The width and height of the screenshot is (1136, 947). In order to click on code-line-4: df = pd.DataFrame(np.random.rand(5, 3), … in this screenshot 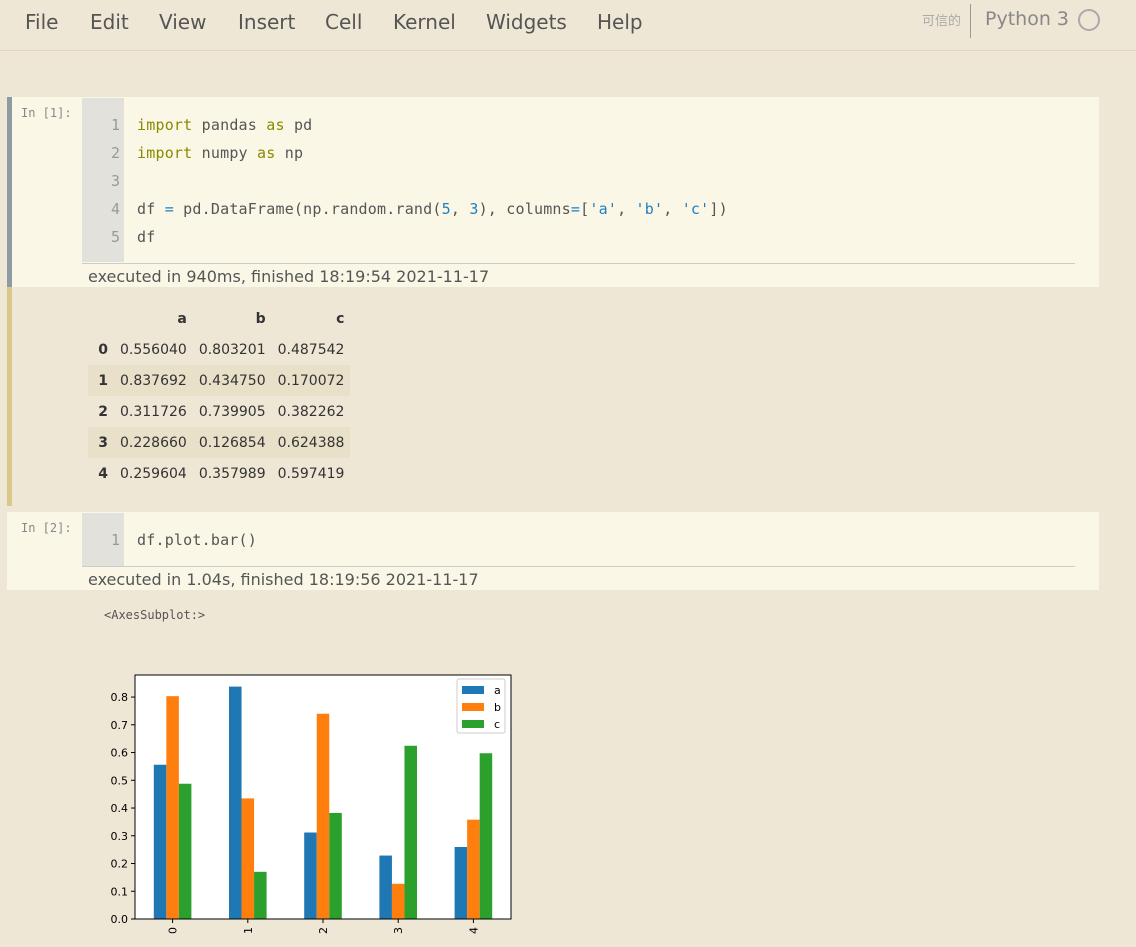, I will do `click(432, 209)`.